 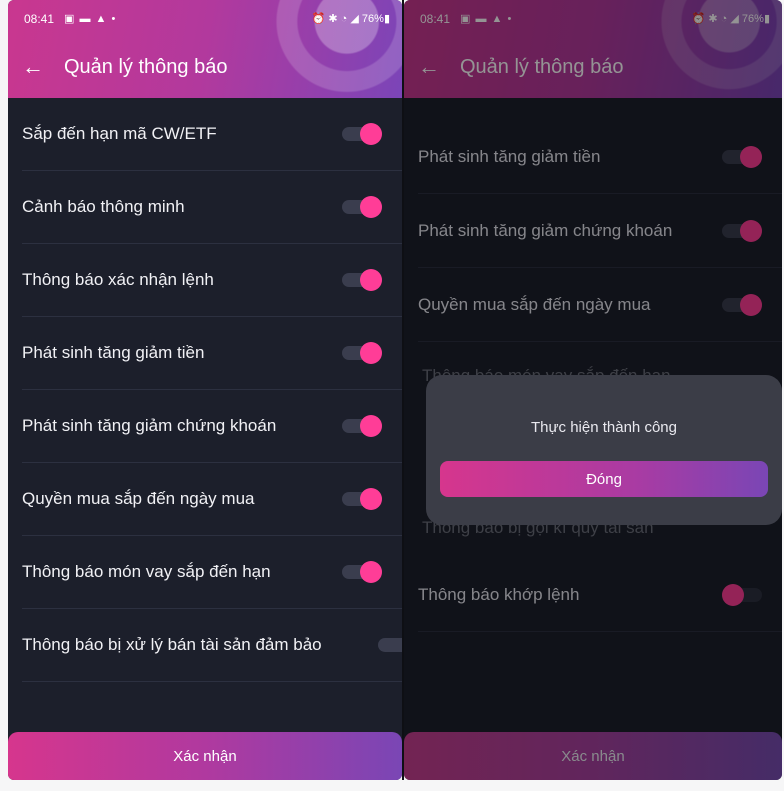 I want to click on list-item: Quyền mua sắp đến ngày mua, so click(x=212, y=499).